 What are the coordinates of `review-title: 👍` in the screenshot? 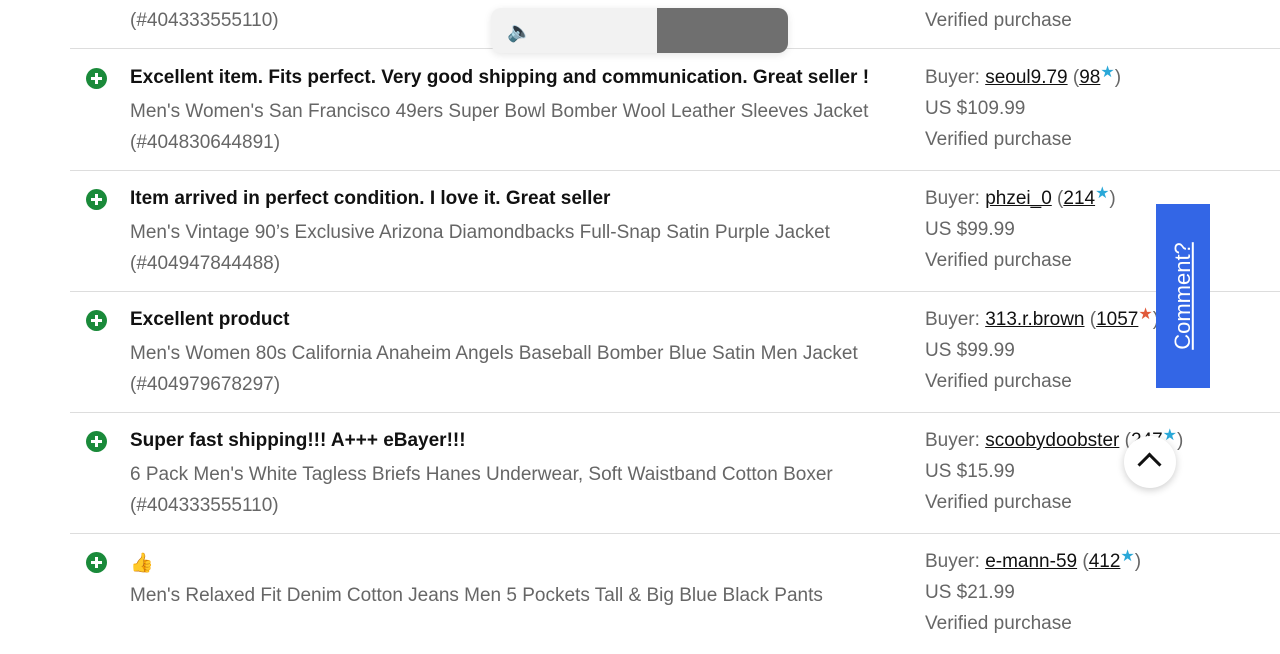 It's located at (142, 563).